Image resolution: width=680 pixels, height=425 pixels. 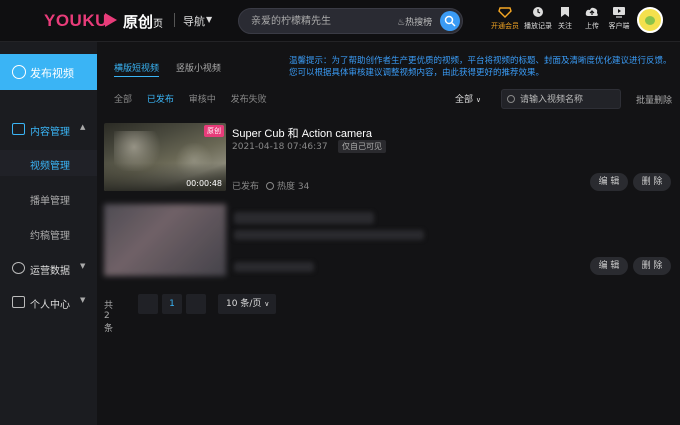 I want to click on avatar, so click(x=650, y=20).